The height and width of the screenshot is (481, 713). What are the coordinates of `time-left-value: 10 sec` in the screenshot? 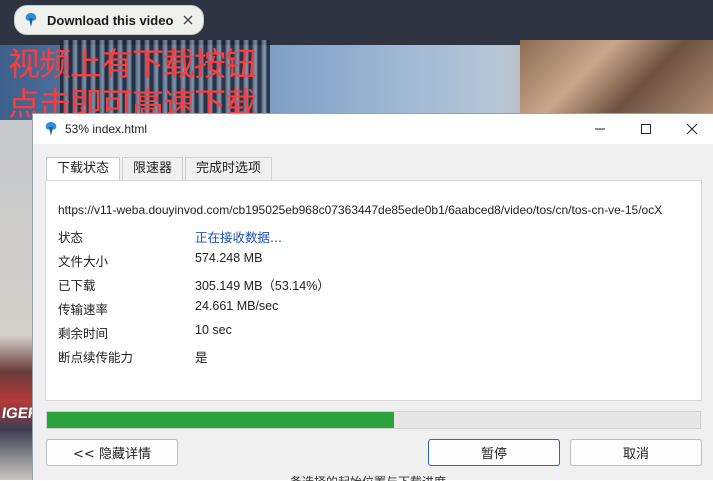 It's located at (213, 330).